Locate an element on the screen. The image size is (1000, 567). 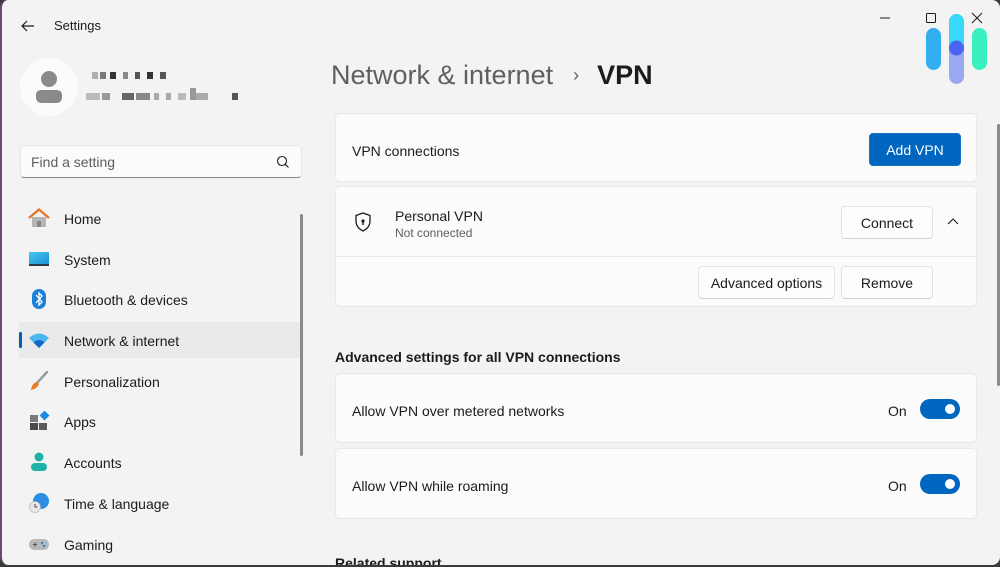
sidebar-item-system: System is located at coordinates (160, 259).